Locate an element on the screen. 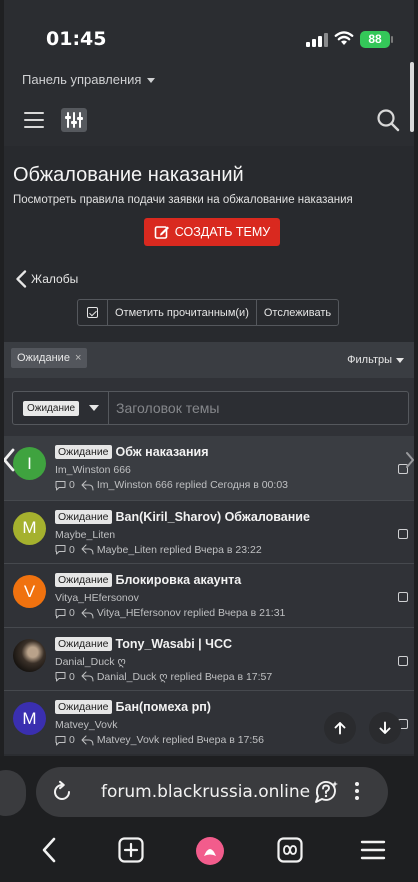  filter-settings-icon is located at coordinates (74, 120).